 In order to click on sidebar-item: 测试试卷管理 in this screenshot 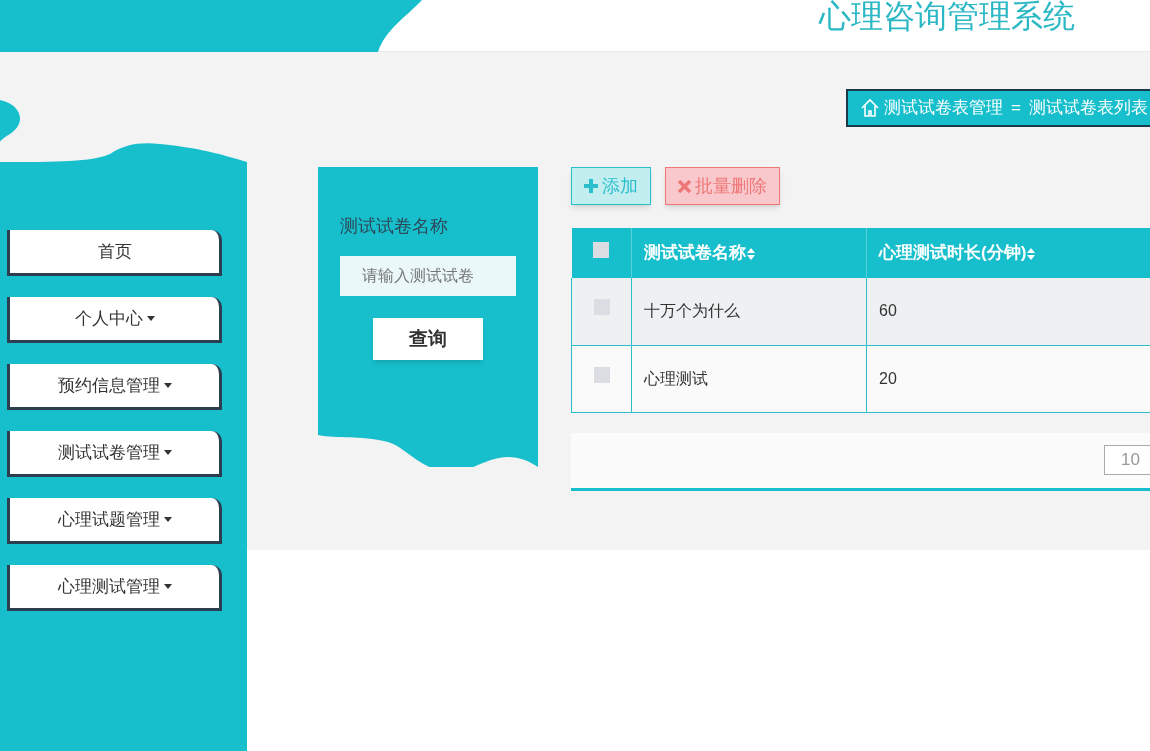, I will do `click(114, 454)`.